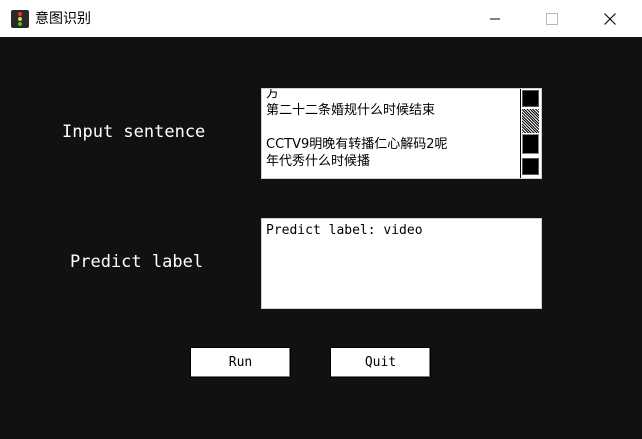 The image size is (642, 439). I want to click on input-line: 第二十二条婚规什么时候结束, so click(351, 110).